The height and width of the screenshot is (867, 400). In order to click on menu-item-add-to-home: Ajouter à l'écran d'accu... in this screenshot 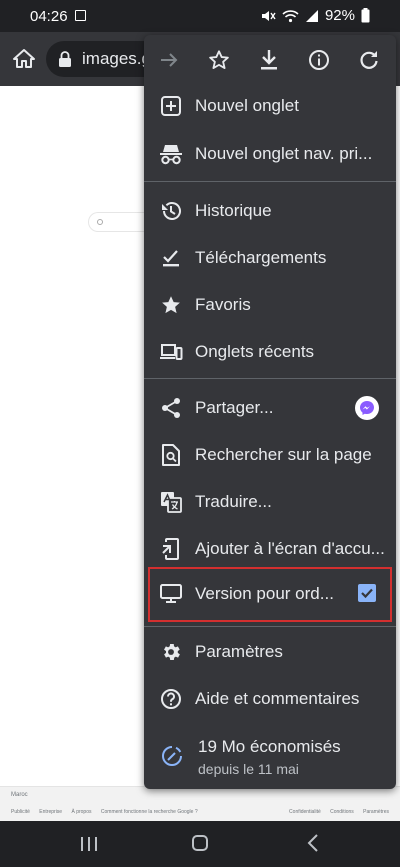, I will do `click(270, 549)`.